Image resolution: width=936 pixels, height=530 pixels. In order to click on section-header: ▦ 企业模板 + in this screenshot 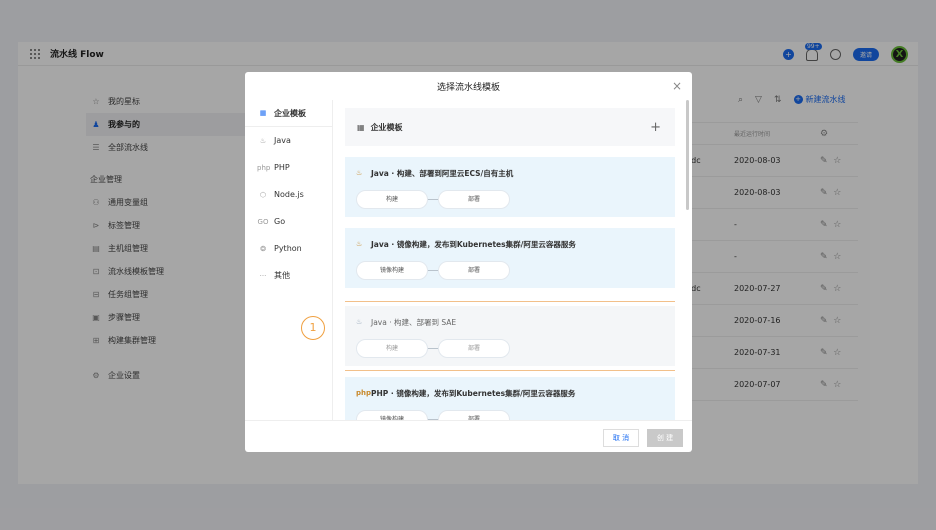, I will do `click(510, 127)`.